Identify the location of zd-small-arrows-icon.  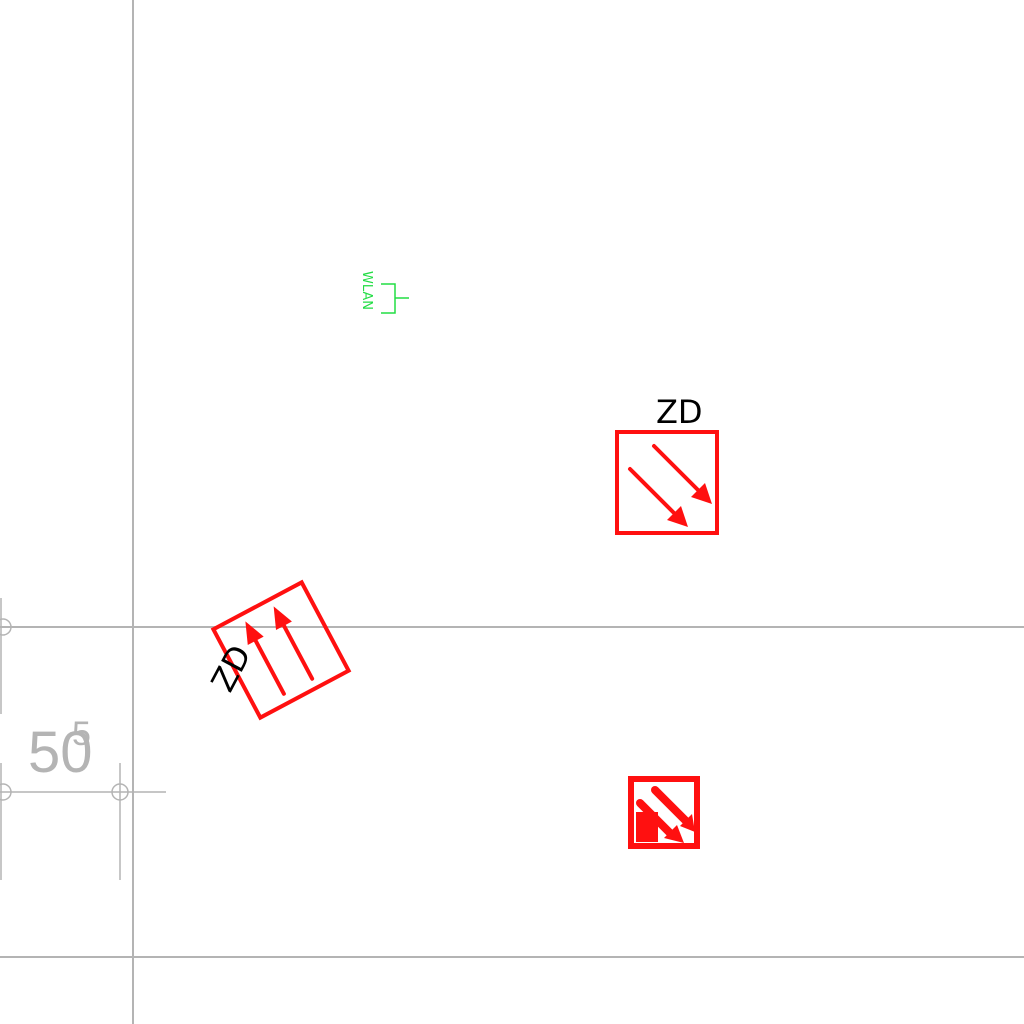
(665, 814).